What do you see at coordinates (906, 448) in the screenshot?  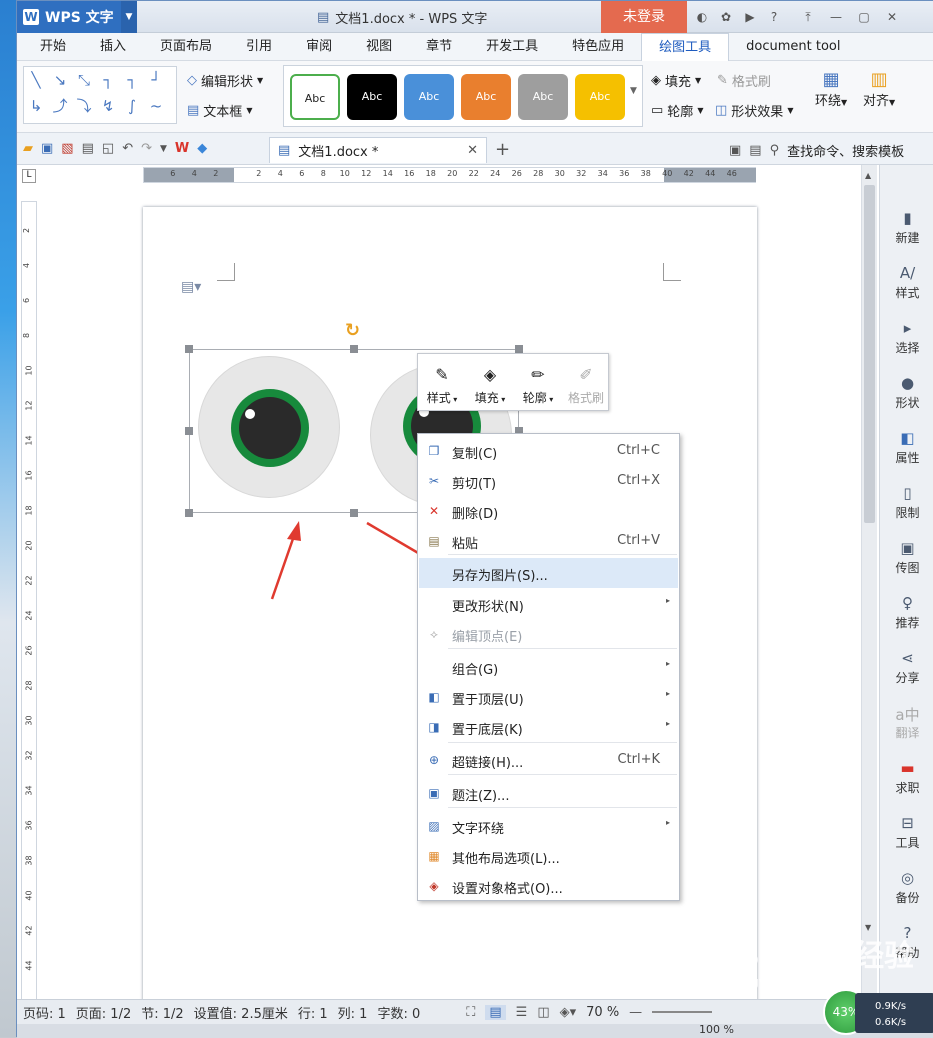 I see `side-properties-button: ◧ 属性` at bounding box center [906, 448].